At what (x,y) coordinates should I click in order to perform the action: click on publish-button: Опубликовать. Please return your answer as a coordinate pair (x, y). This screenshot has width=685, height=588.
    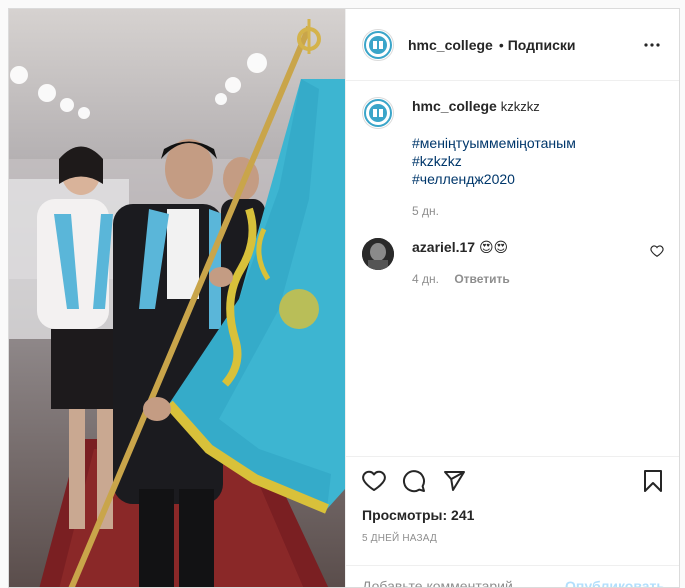
    Looking at the image, I should click on (615, 583).